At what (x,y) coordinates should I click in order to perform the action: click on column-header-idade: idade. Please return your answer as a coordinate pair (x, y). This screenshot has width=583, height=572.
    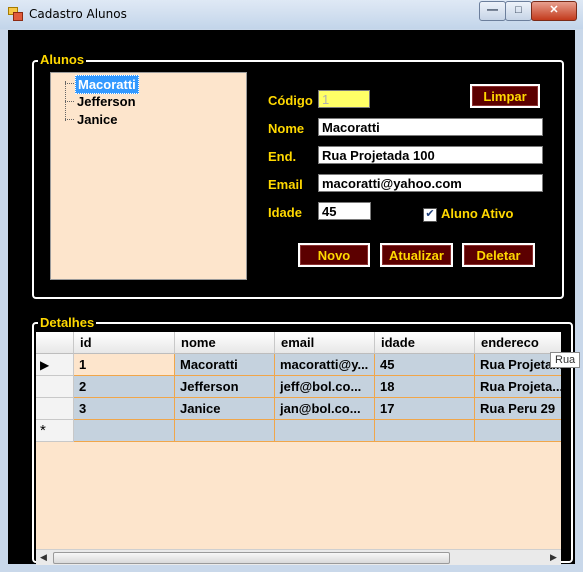
    Looking at the image, I should click on (425, 343).